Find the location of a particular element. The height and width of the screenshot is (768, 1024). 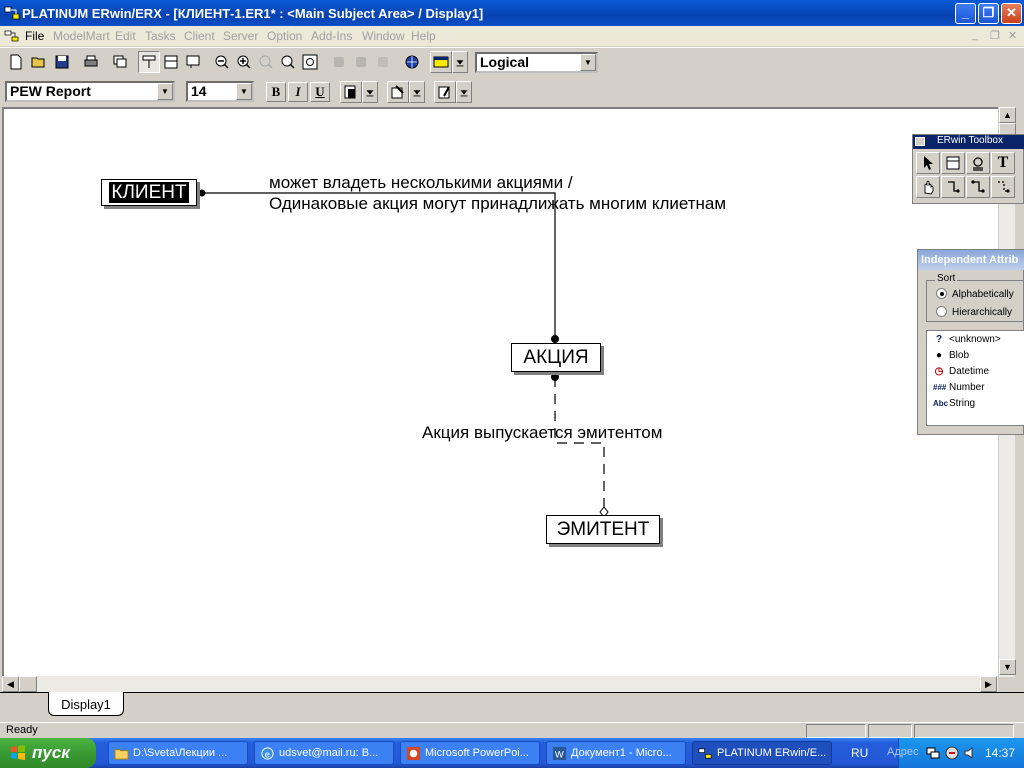

domain-item-blob: ● Blob is located at coordinates (951, 355).